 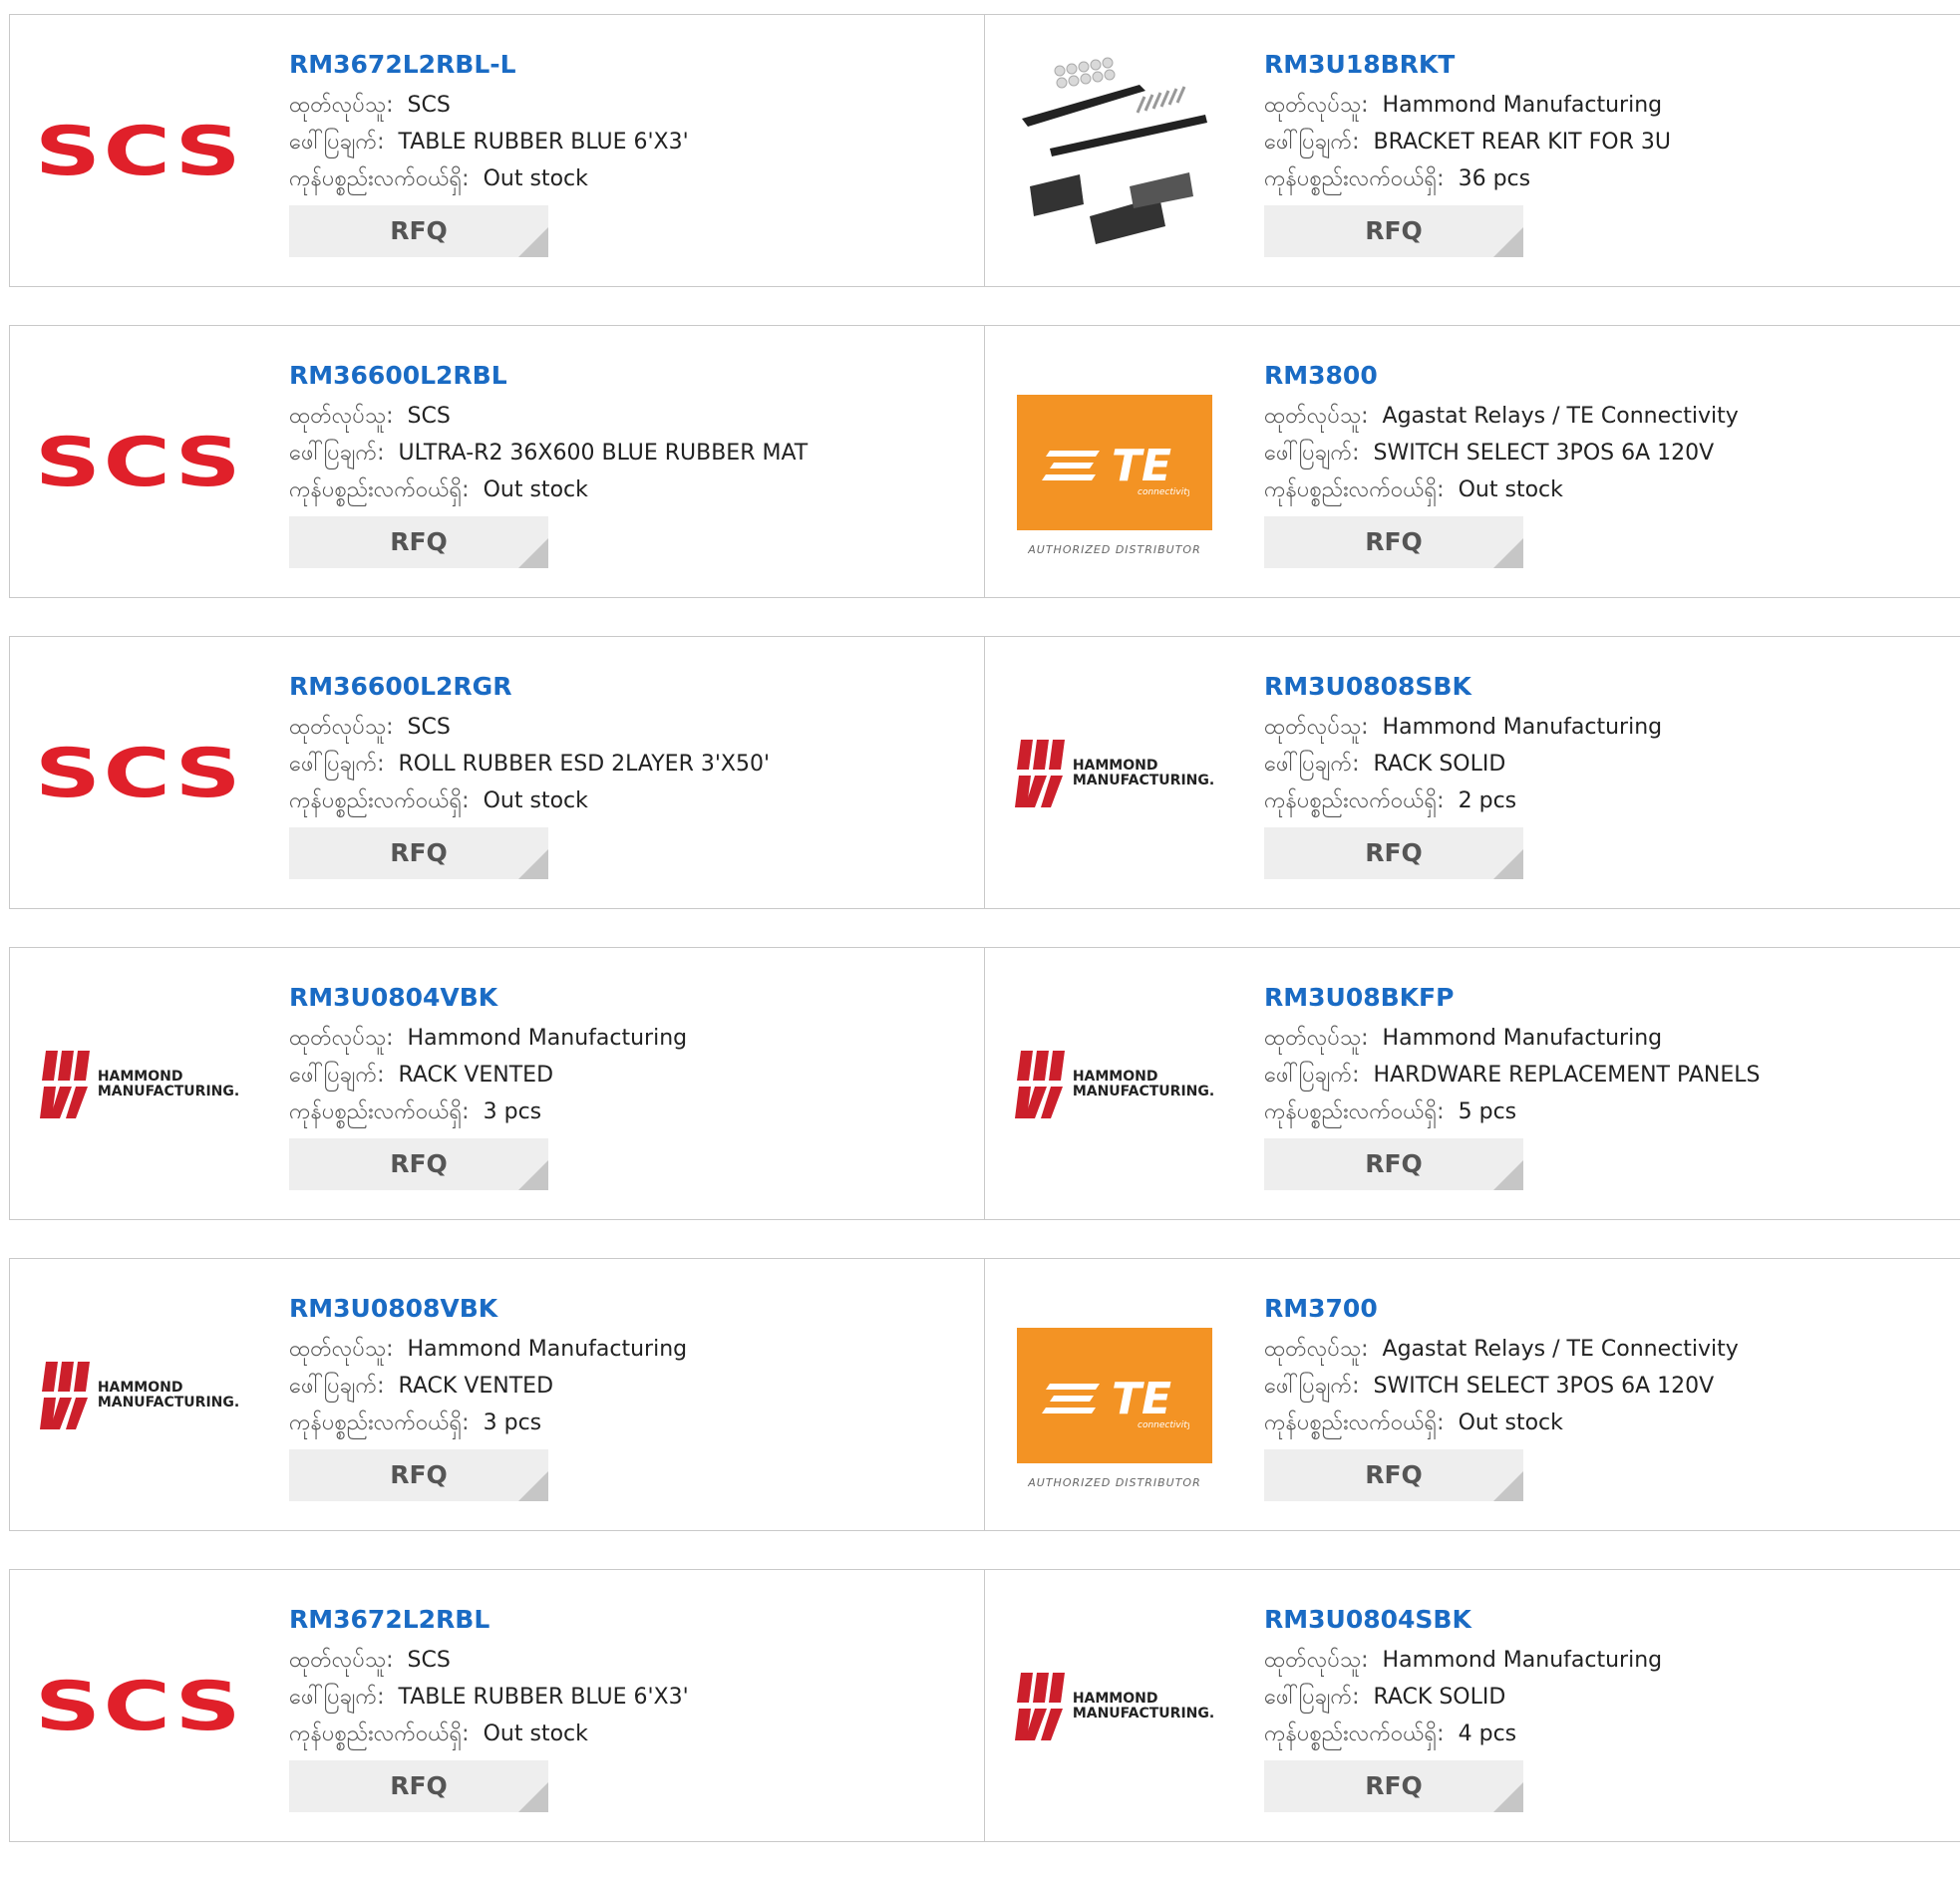 I want to click on authorized-distributor-text: AUTHORIZED DISTRIBUTOR, so click(x=1114, y=1483).